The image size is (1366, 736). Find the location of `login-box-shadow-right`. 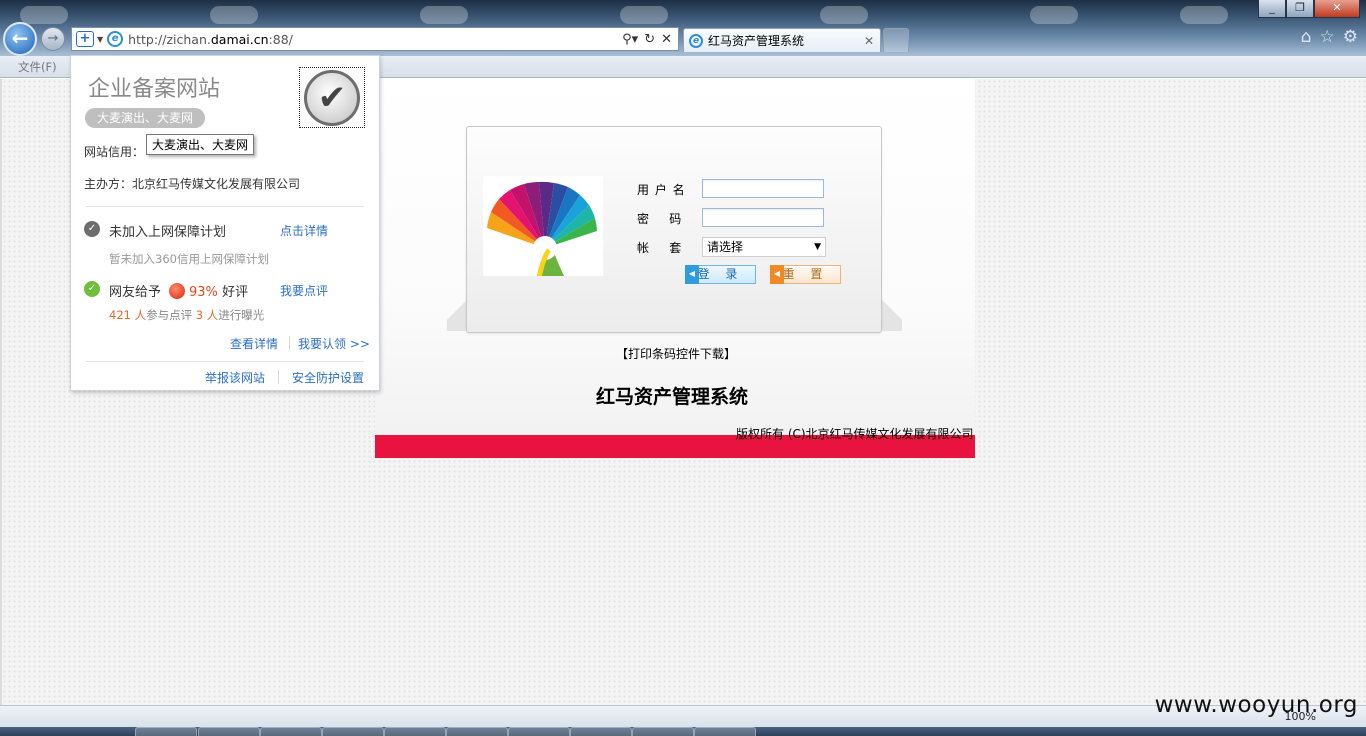

login-box-shadow-right is located at coordinates (891, 309).